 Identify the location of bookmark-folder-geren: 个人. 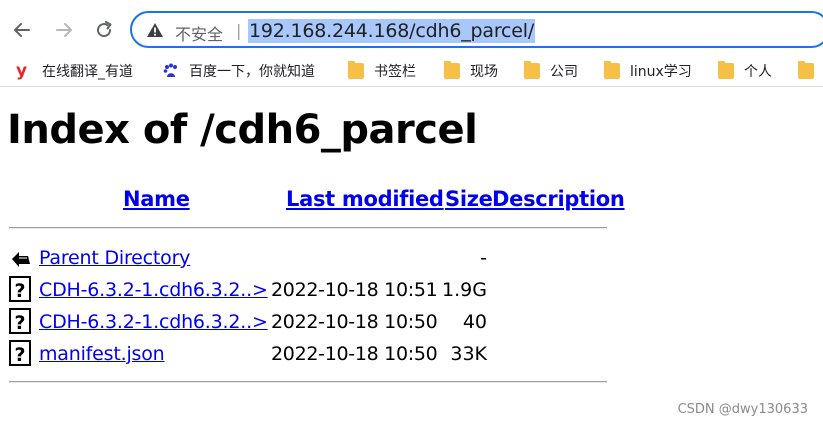
(745, 71).